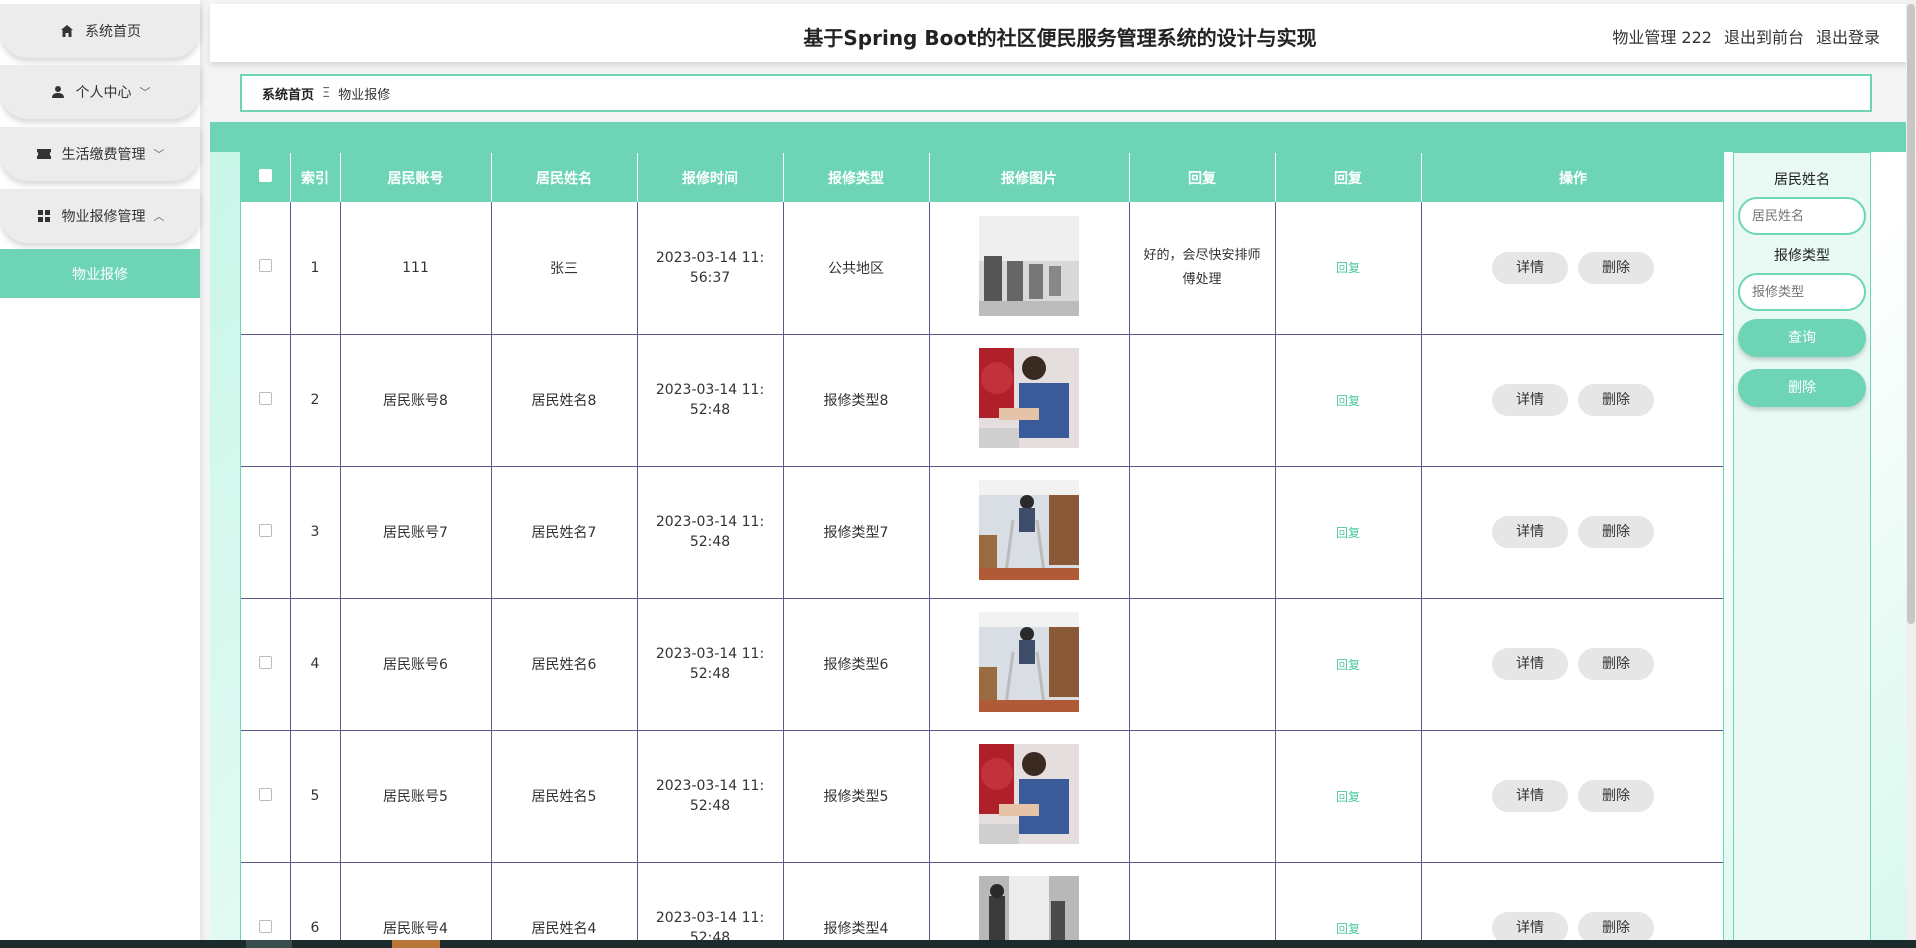  Describe the element at coordinates (856, 904) in the screenshot. I see `type-cell: 报修类型4` at that location.